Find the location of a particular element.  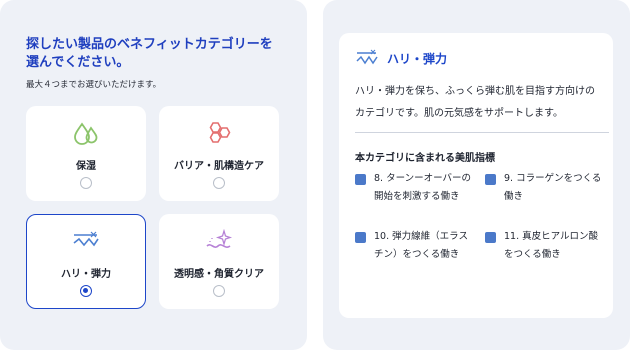

category-label: 保湿 is located at coordinates (86, 166).